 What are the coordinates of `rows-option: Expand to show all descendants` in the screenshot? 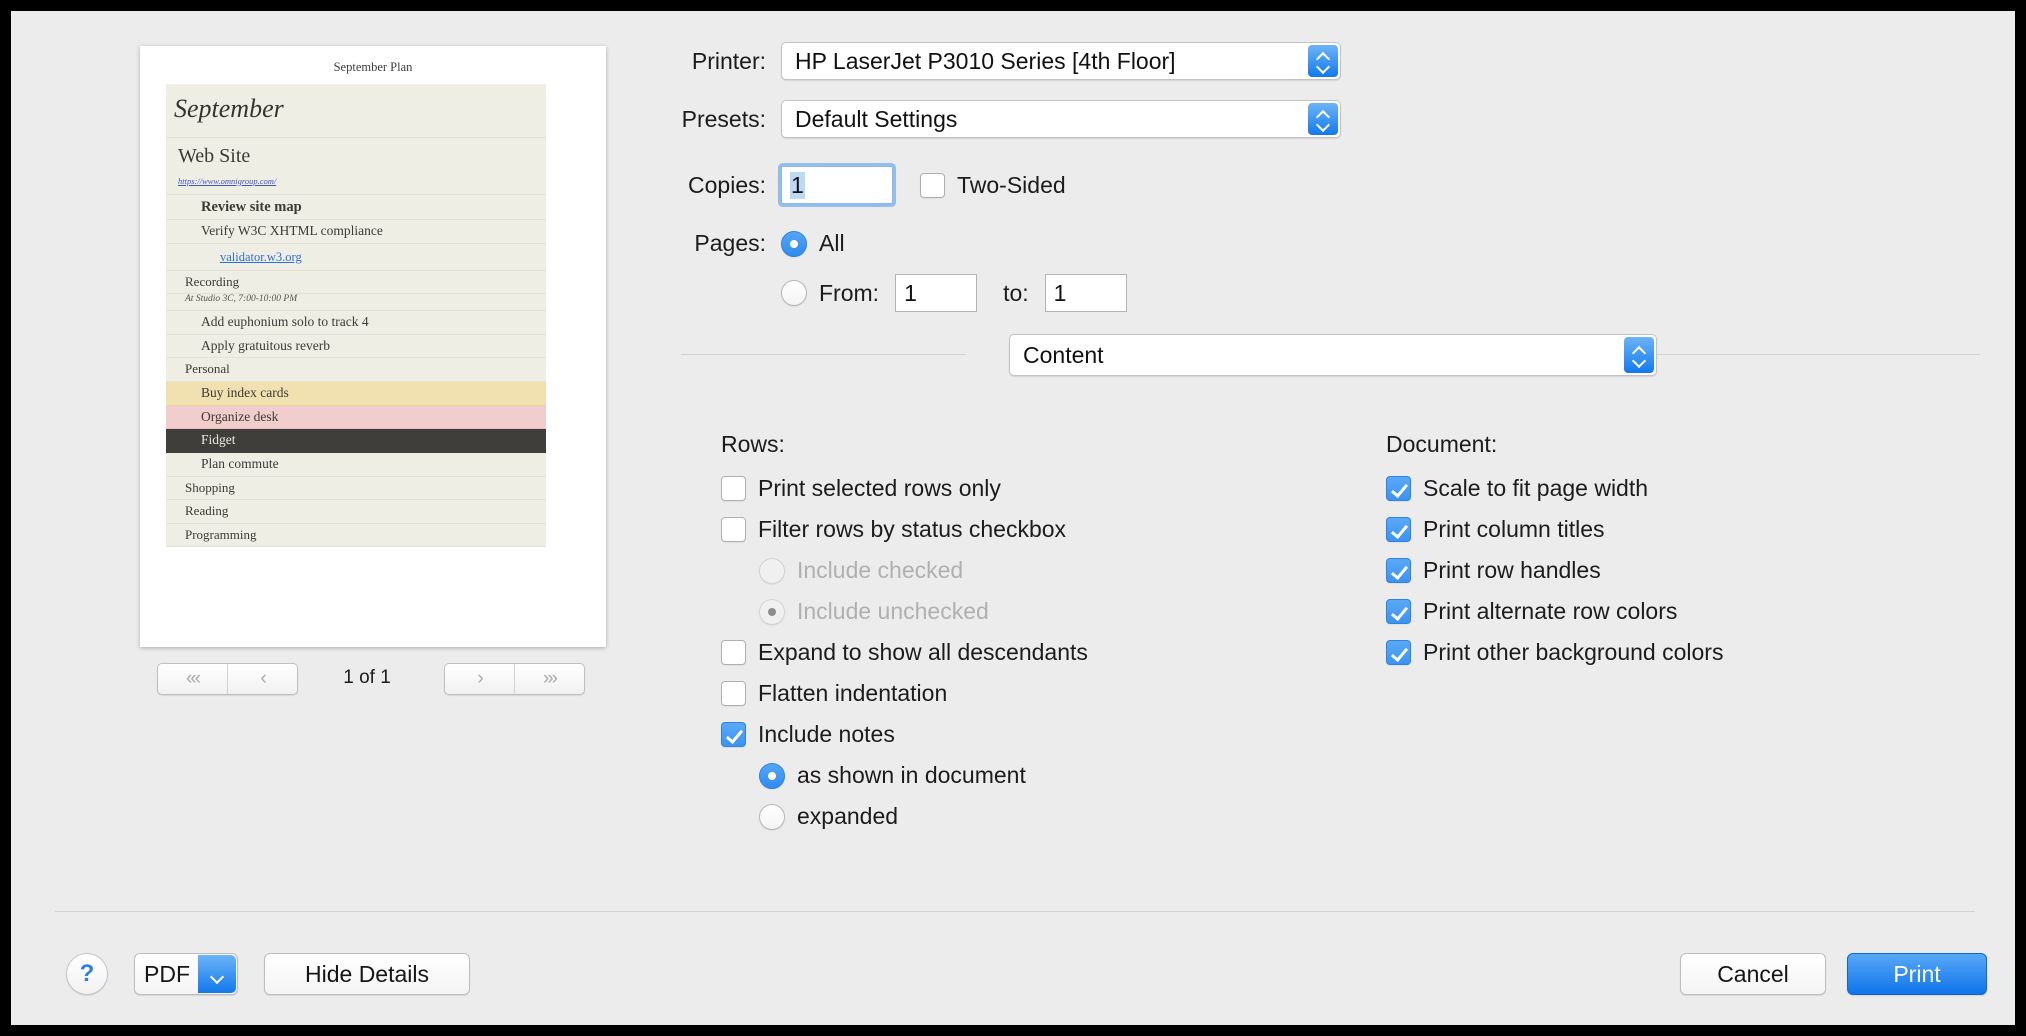 It's located at (981, 652).